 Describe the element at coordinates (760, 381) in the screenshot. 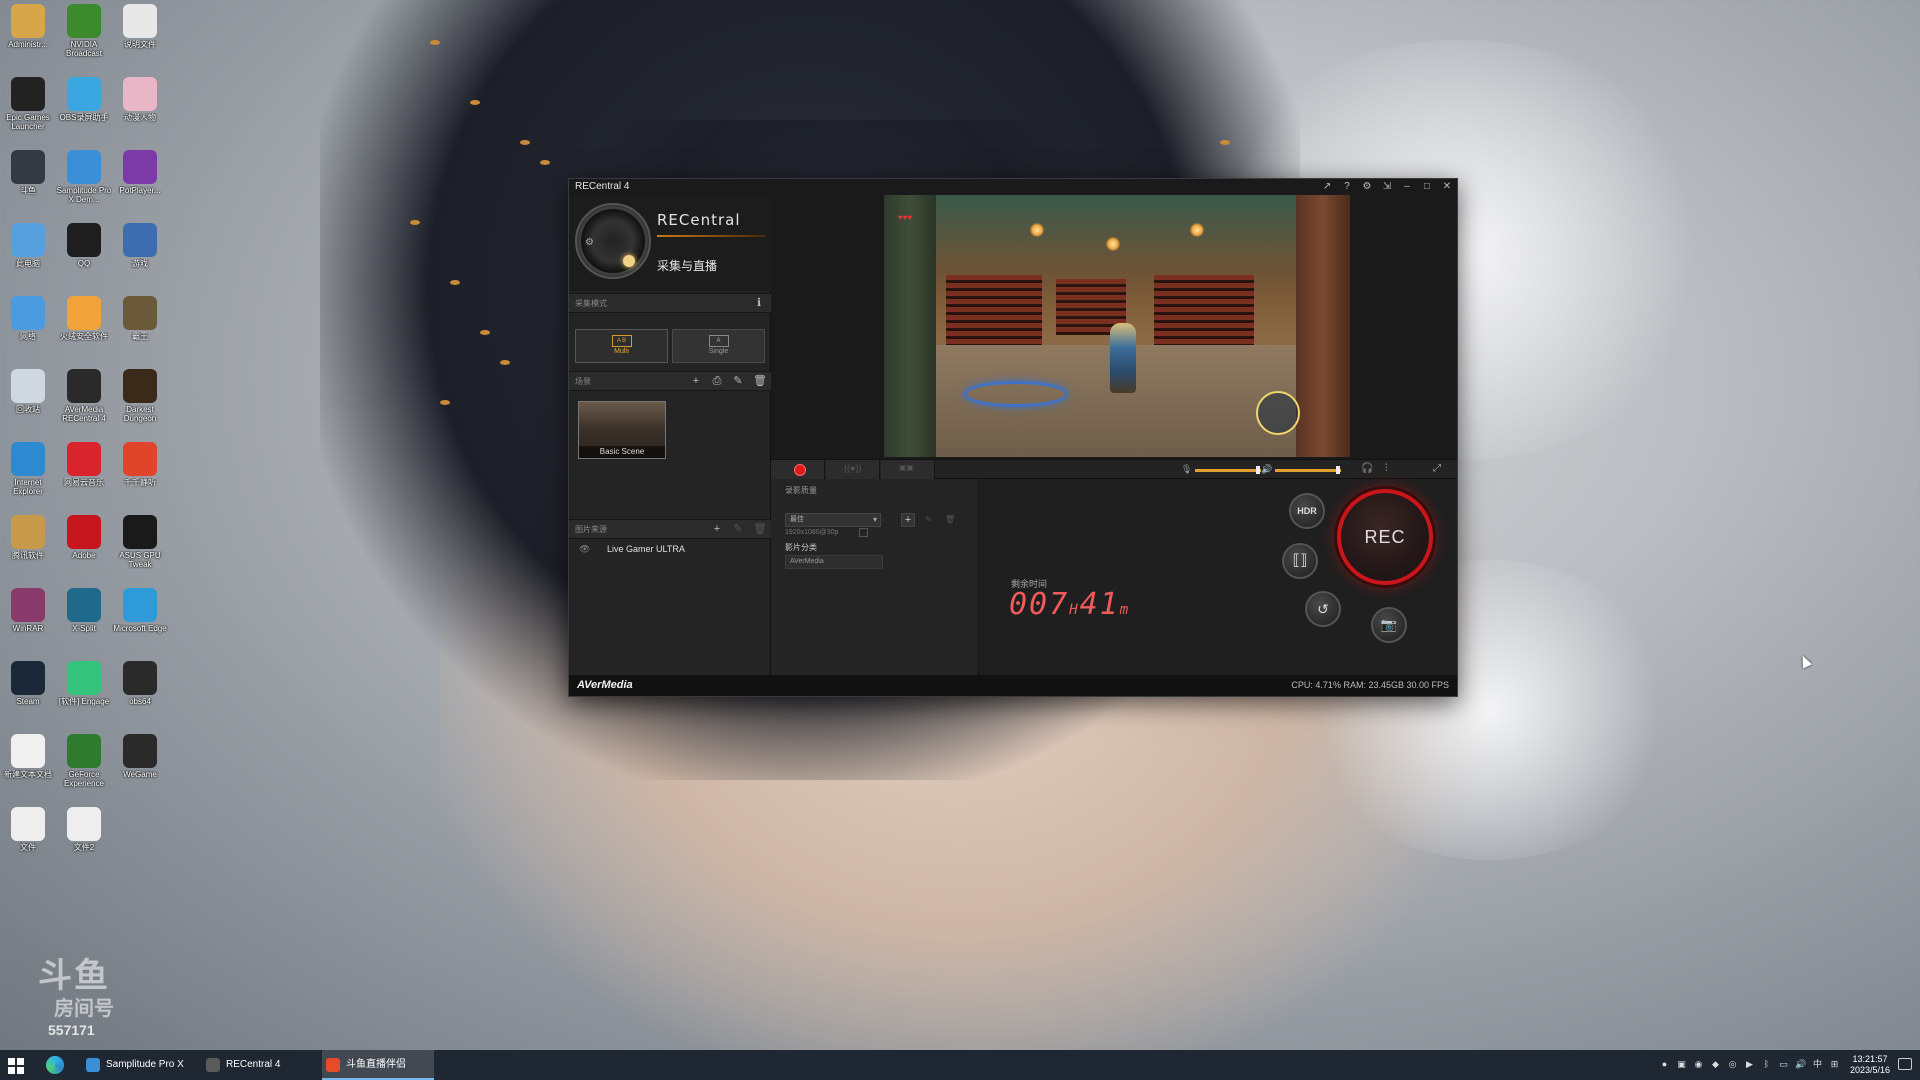

I see `delete-scene-icon: 🗑` at that location.